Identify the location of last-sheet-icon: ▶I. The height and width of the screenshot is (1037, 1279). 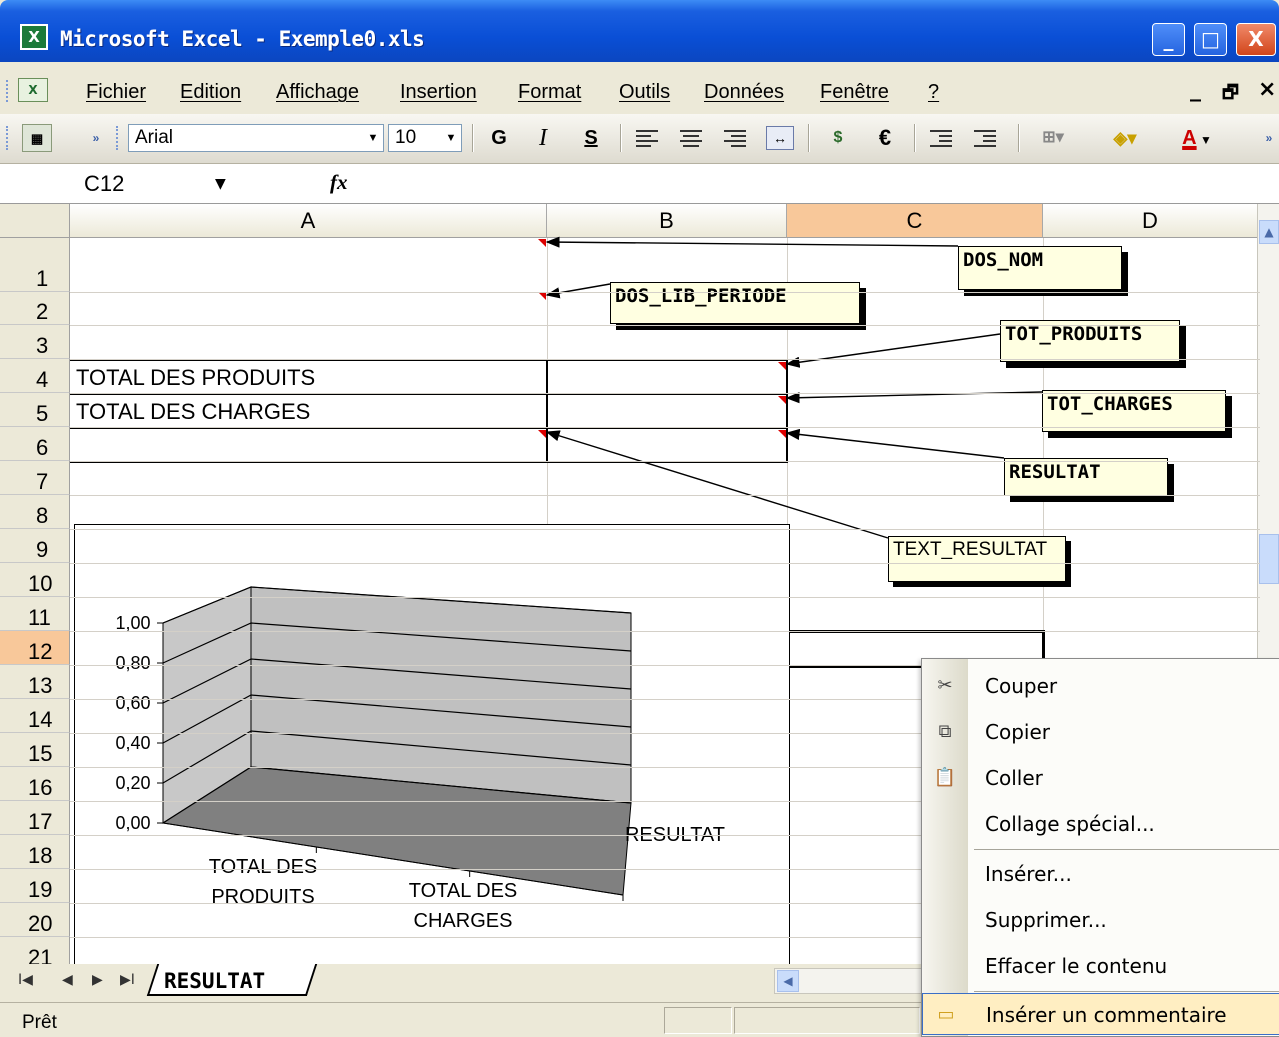
(127, 980).